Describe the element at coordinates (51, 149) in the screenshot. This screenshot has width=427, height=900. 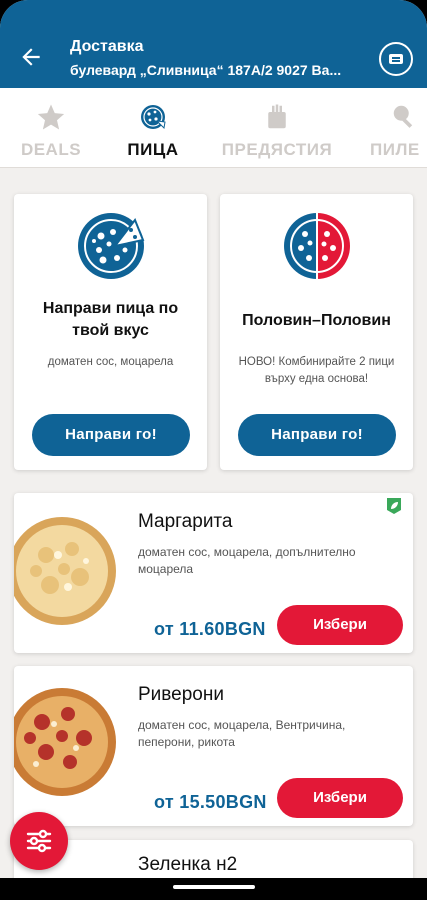
I see `tab-label: DEALS` at that location.